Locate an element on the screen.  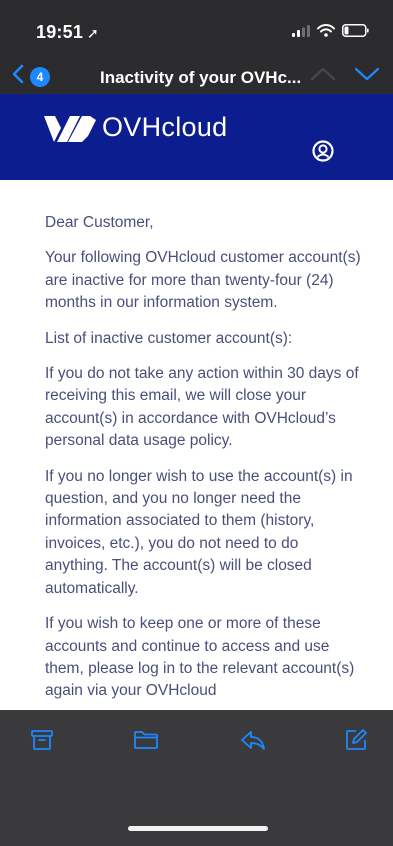
archive-icon is located at coordinates (42, 740).